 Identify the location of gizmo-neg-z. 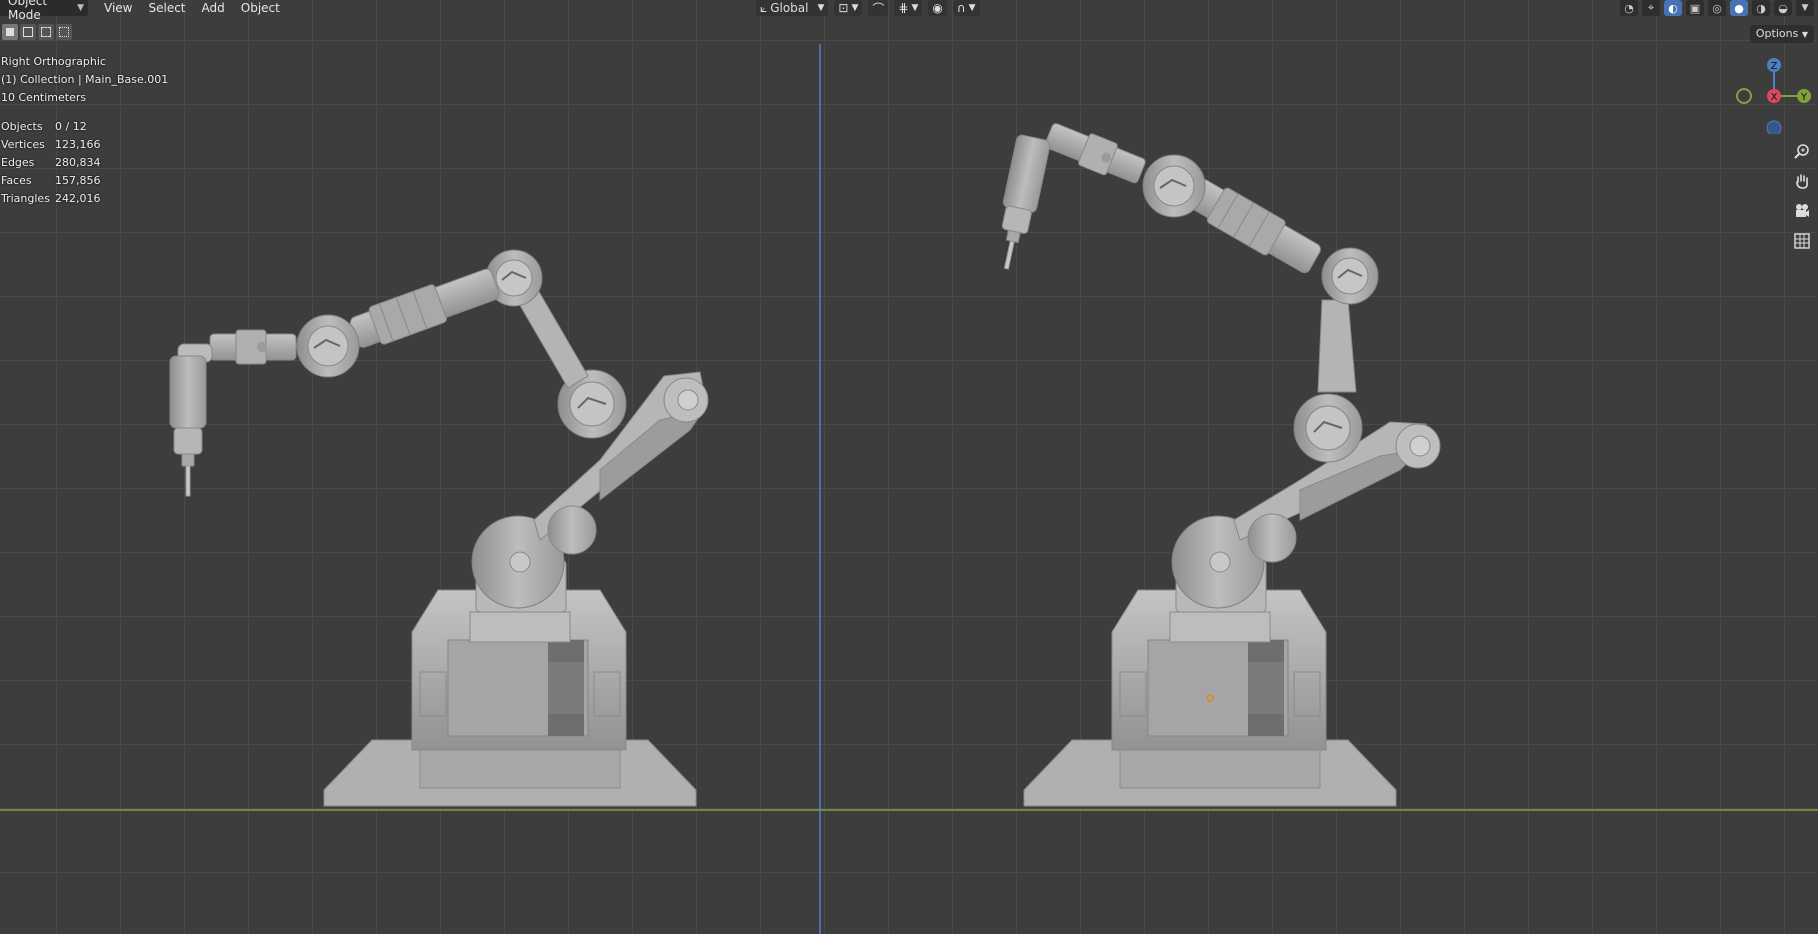
(1774, 127).